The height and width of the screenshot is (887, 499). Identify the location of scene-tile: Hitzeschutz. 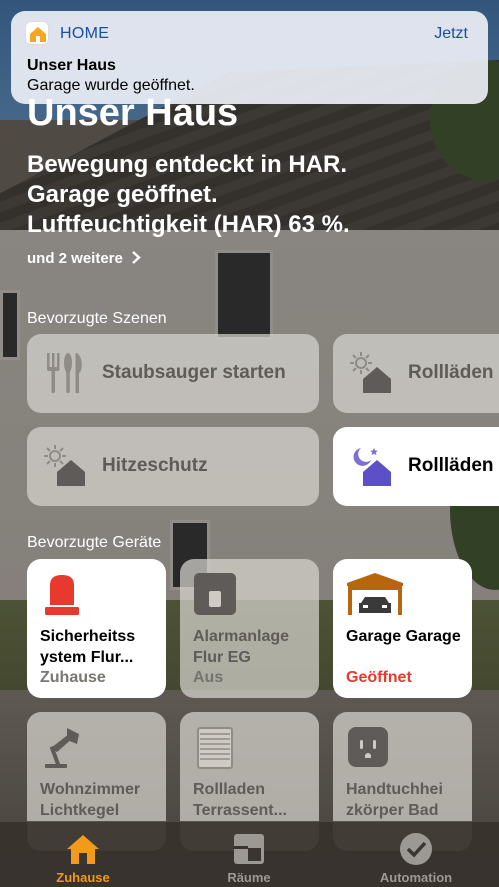
(173, 466).